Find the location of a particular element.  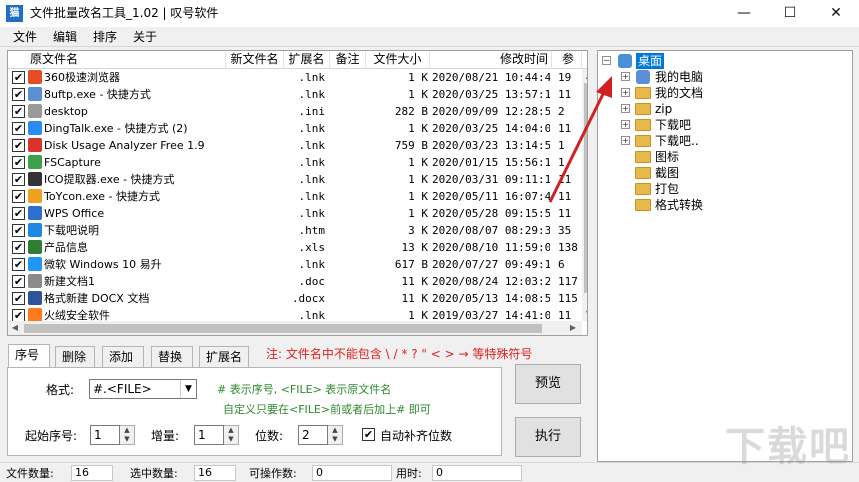

execute-button: 执行 is located at coordinates (548, 437).